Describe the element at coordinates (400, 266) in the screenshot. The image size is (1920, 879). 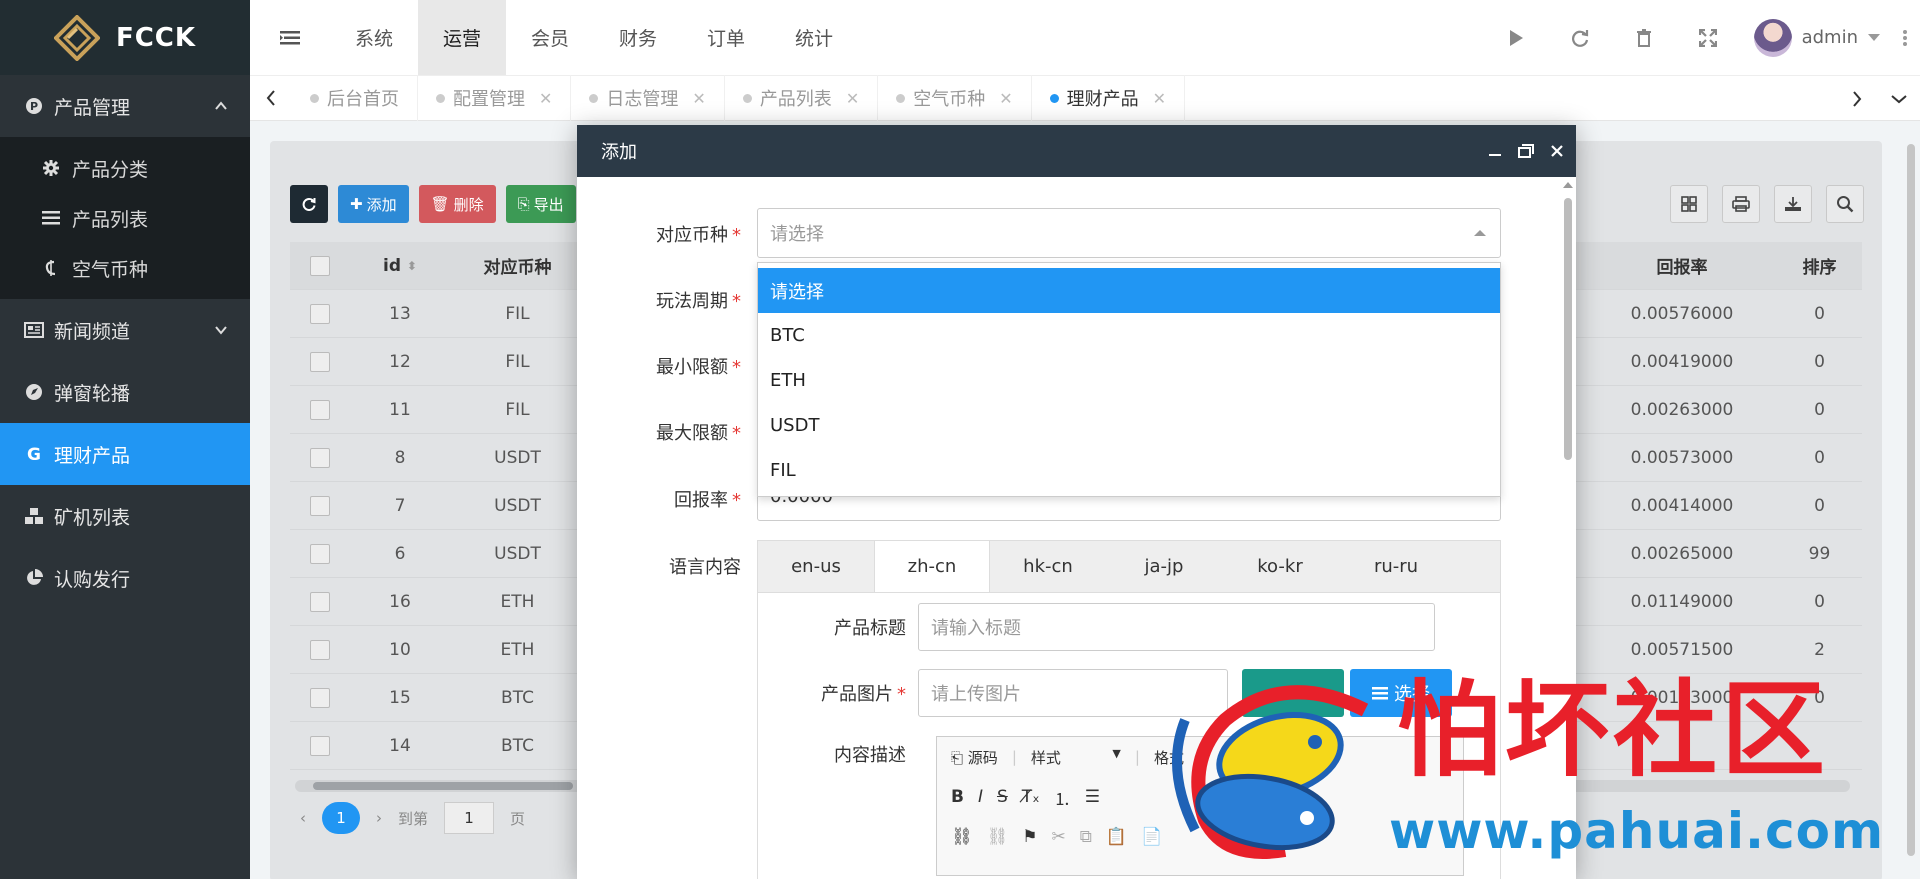
I see `column-id: id ⬍` at that location.